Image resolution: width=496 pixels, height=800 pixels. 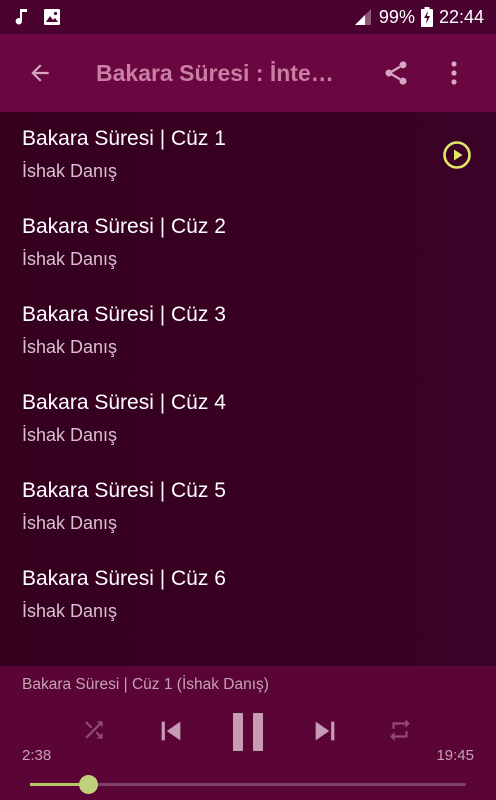 What do you see at coordinates (248, 784) in the screenshot?
I see `seek-bar` at bounding box center [248, 784].